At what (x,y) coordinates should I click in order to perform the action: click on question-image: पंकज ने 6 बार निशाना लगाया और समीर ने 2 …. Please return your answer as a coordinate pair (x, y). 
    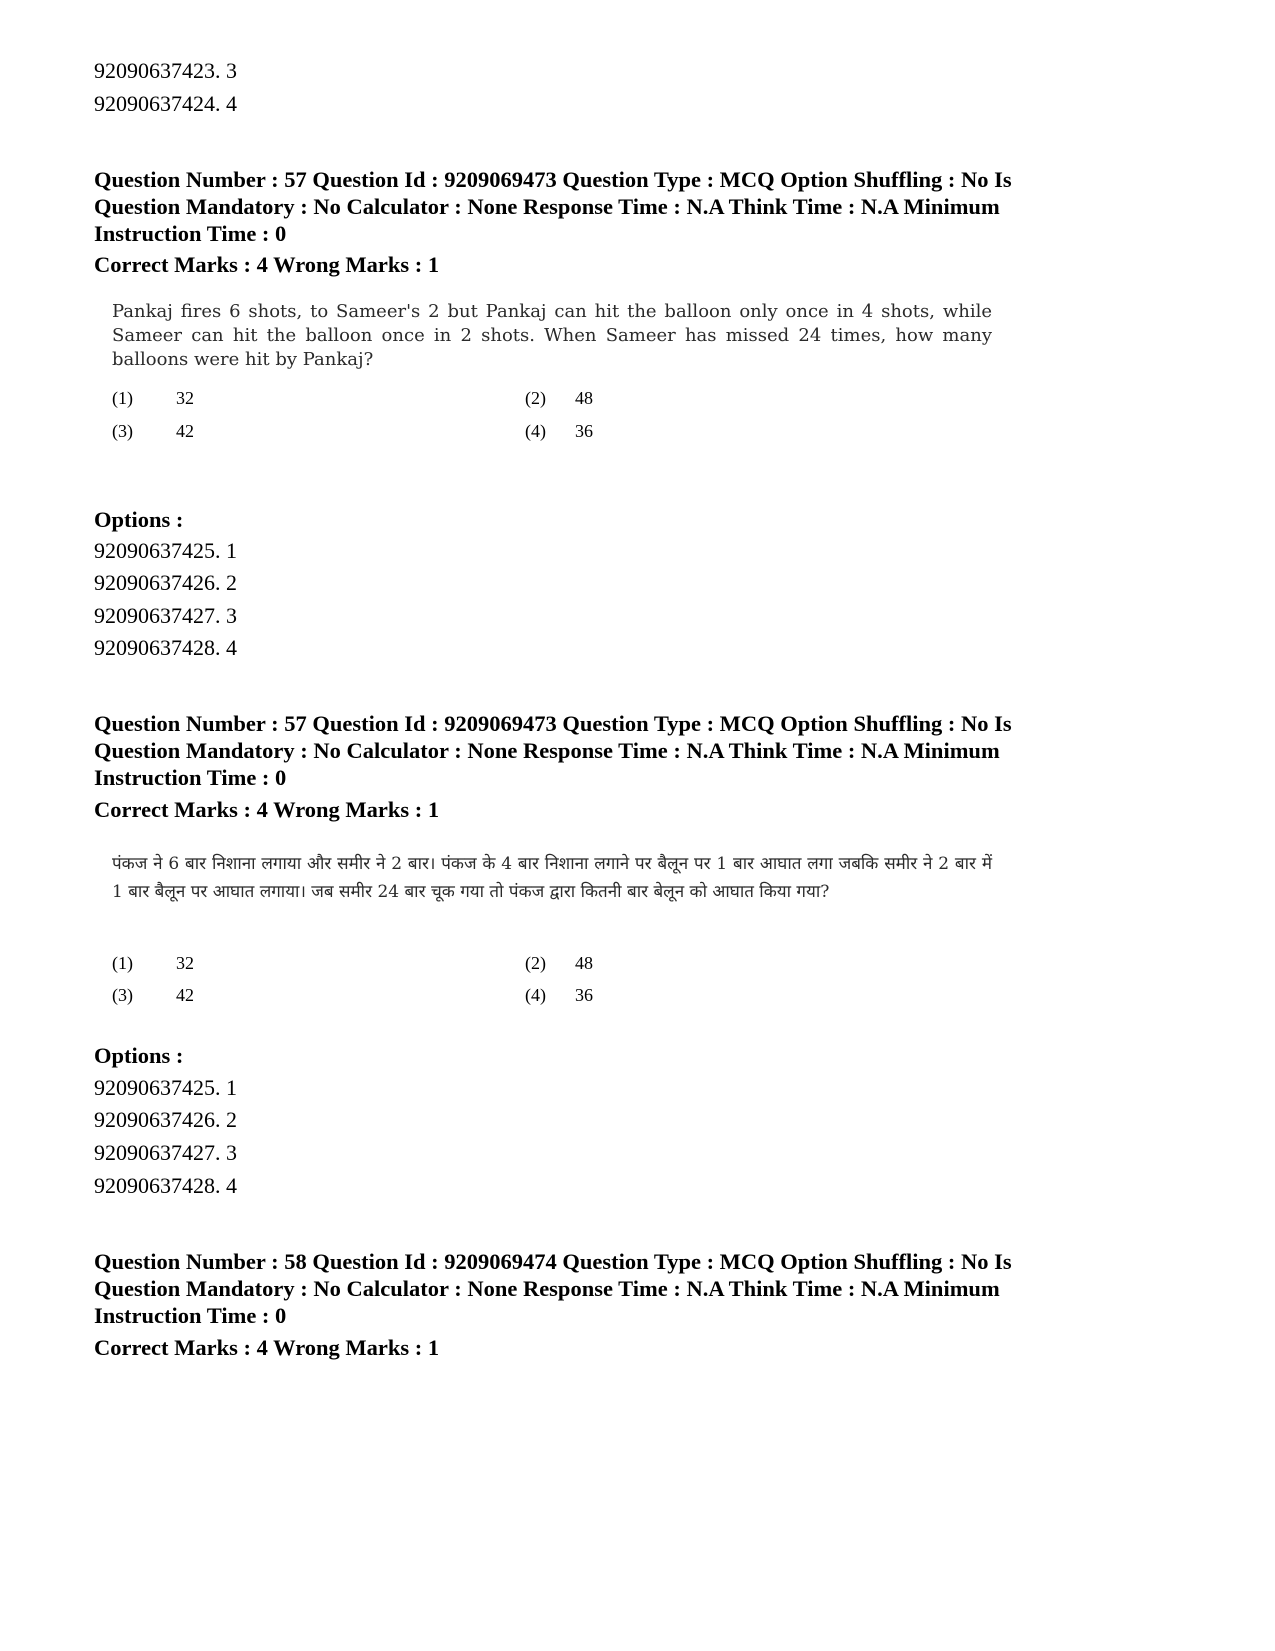
    Looking at the image, I should click on (552, 878).